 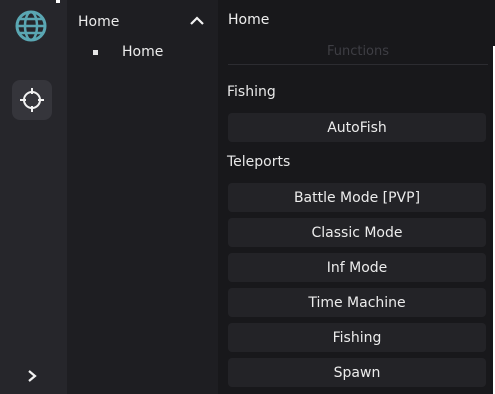 I want to click on divider, so click(x=358, y=64).